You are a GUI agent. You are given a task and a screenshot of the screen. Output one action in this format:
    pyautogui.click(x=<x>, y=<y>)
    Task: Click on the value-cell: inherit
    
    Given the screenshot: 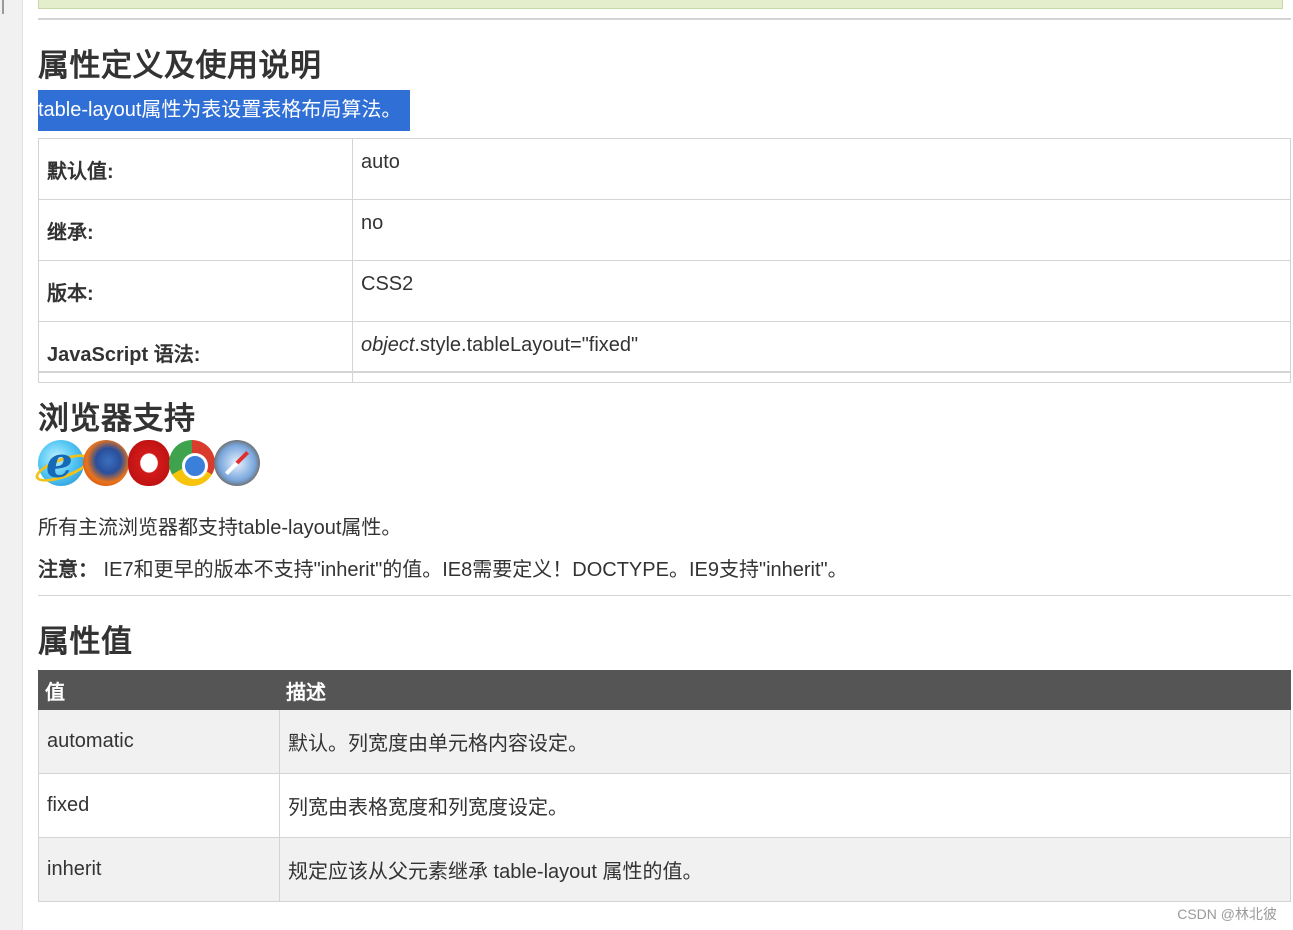 What is the action you would take?
    pyautogui.click(x=159, y=869)
    